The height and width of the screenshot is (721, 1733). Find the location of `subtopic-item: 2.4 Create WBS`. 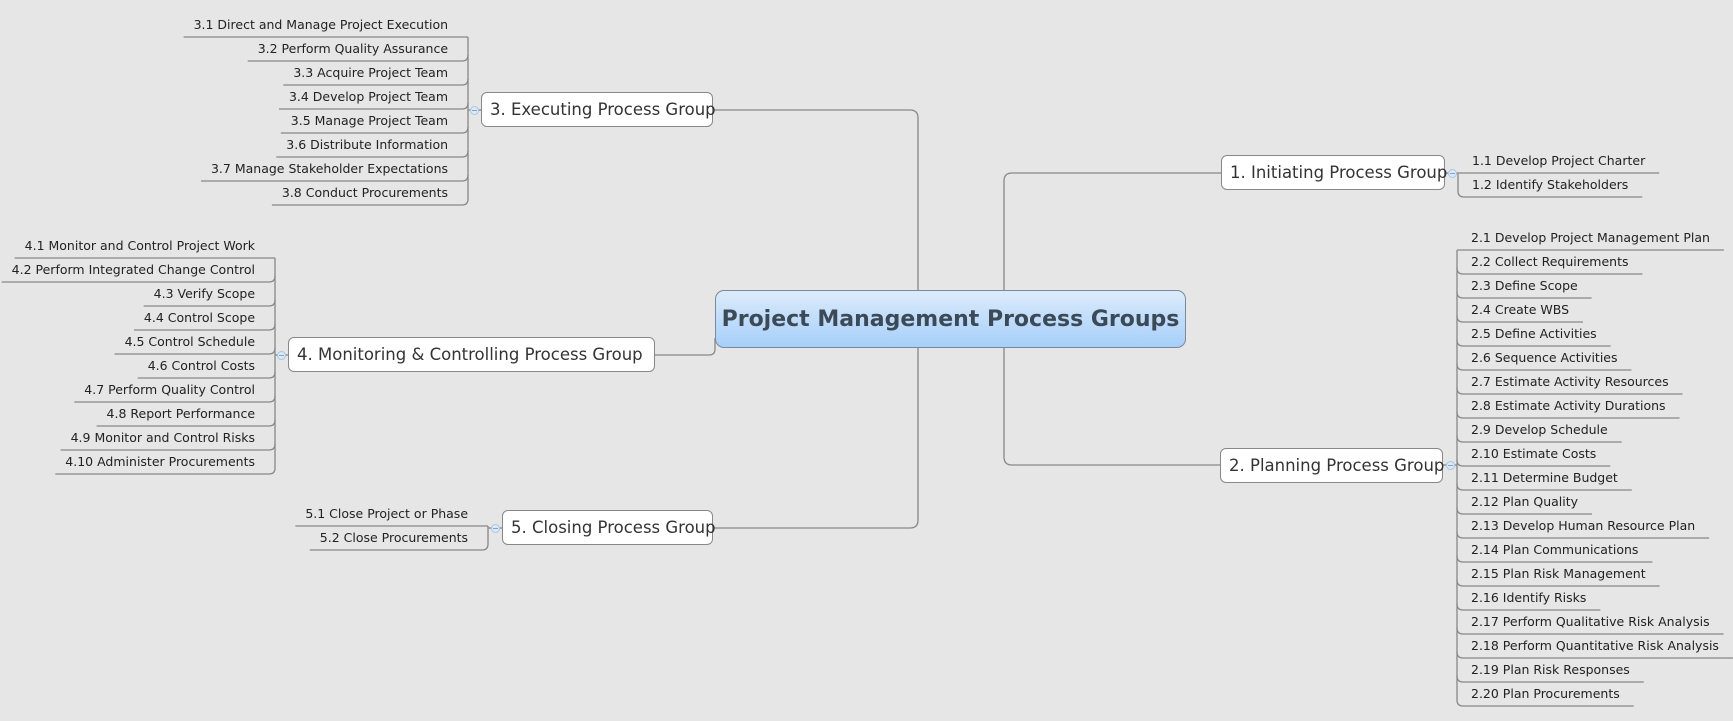

subtopic-item: 2.4 Create WBS is located at coordinates (1520, 311).